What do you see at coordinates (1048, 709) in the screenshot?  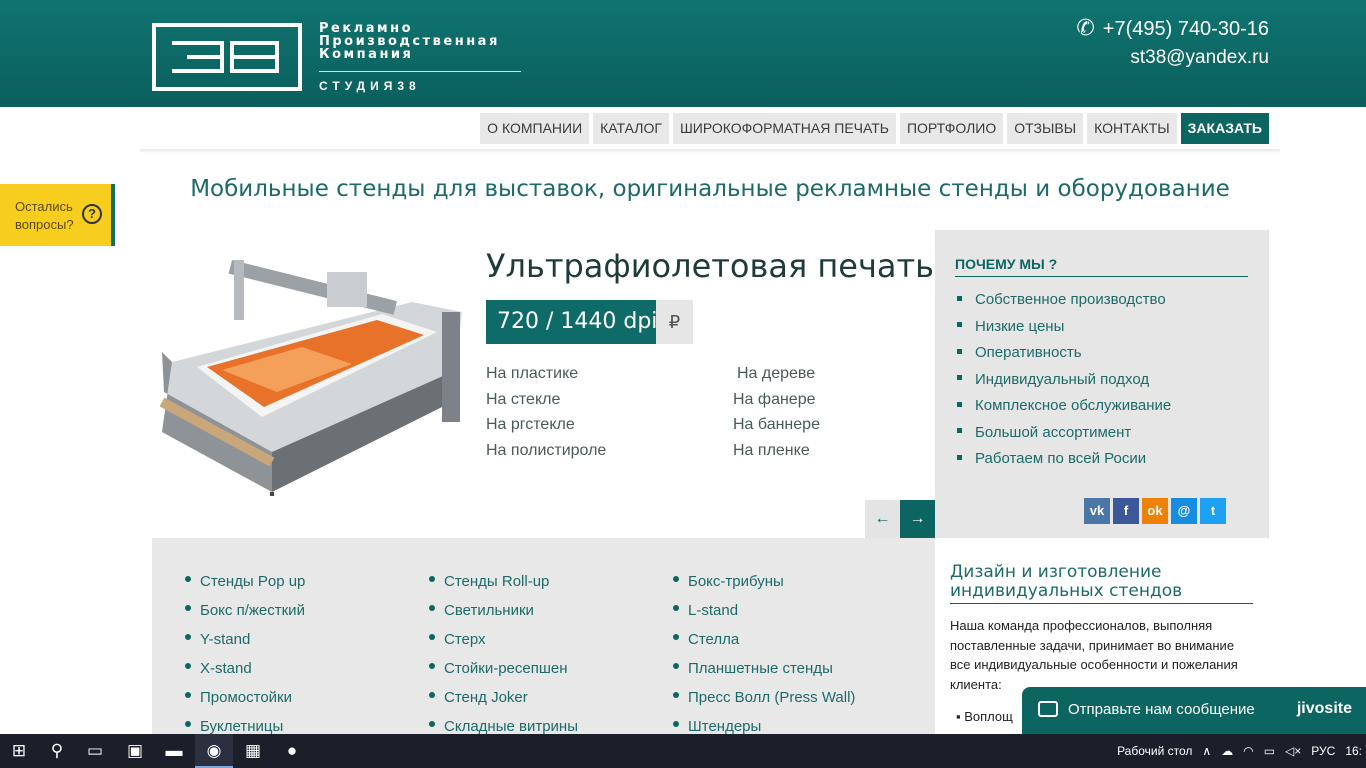 I see `message-icon` at bounding box center [1048, 709].